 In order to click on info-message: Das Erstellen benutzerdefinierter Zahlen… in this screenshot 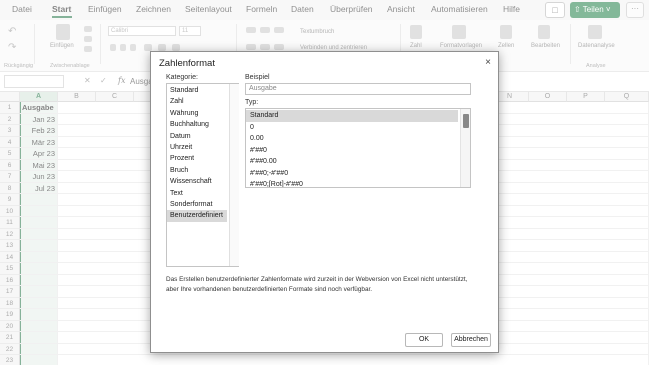, I will do `click(317, 284)`.